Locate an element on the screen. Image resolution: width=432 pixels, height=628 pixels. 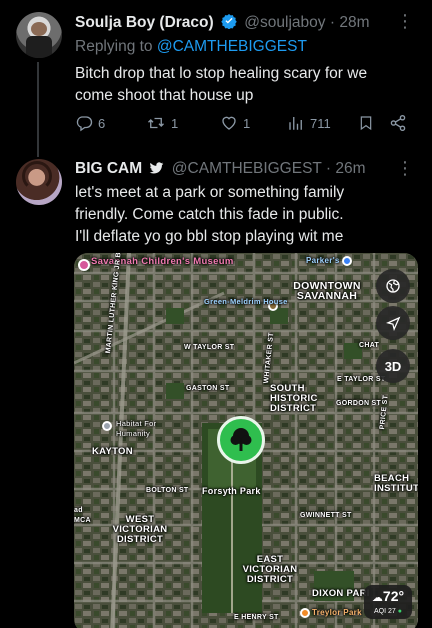
reply-button: 6 is located at coordinates (90, 123).